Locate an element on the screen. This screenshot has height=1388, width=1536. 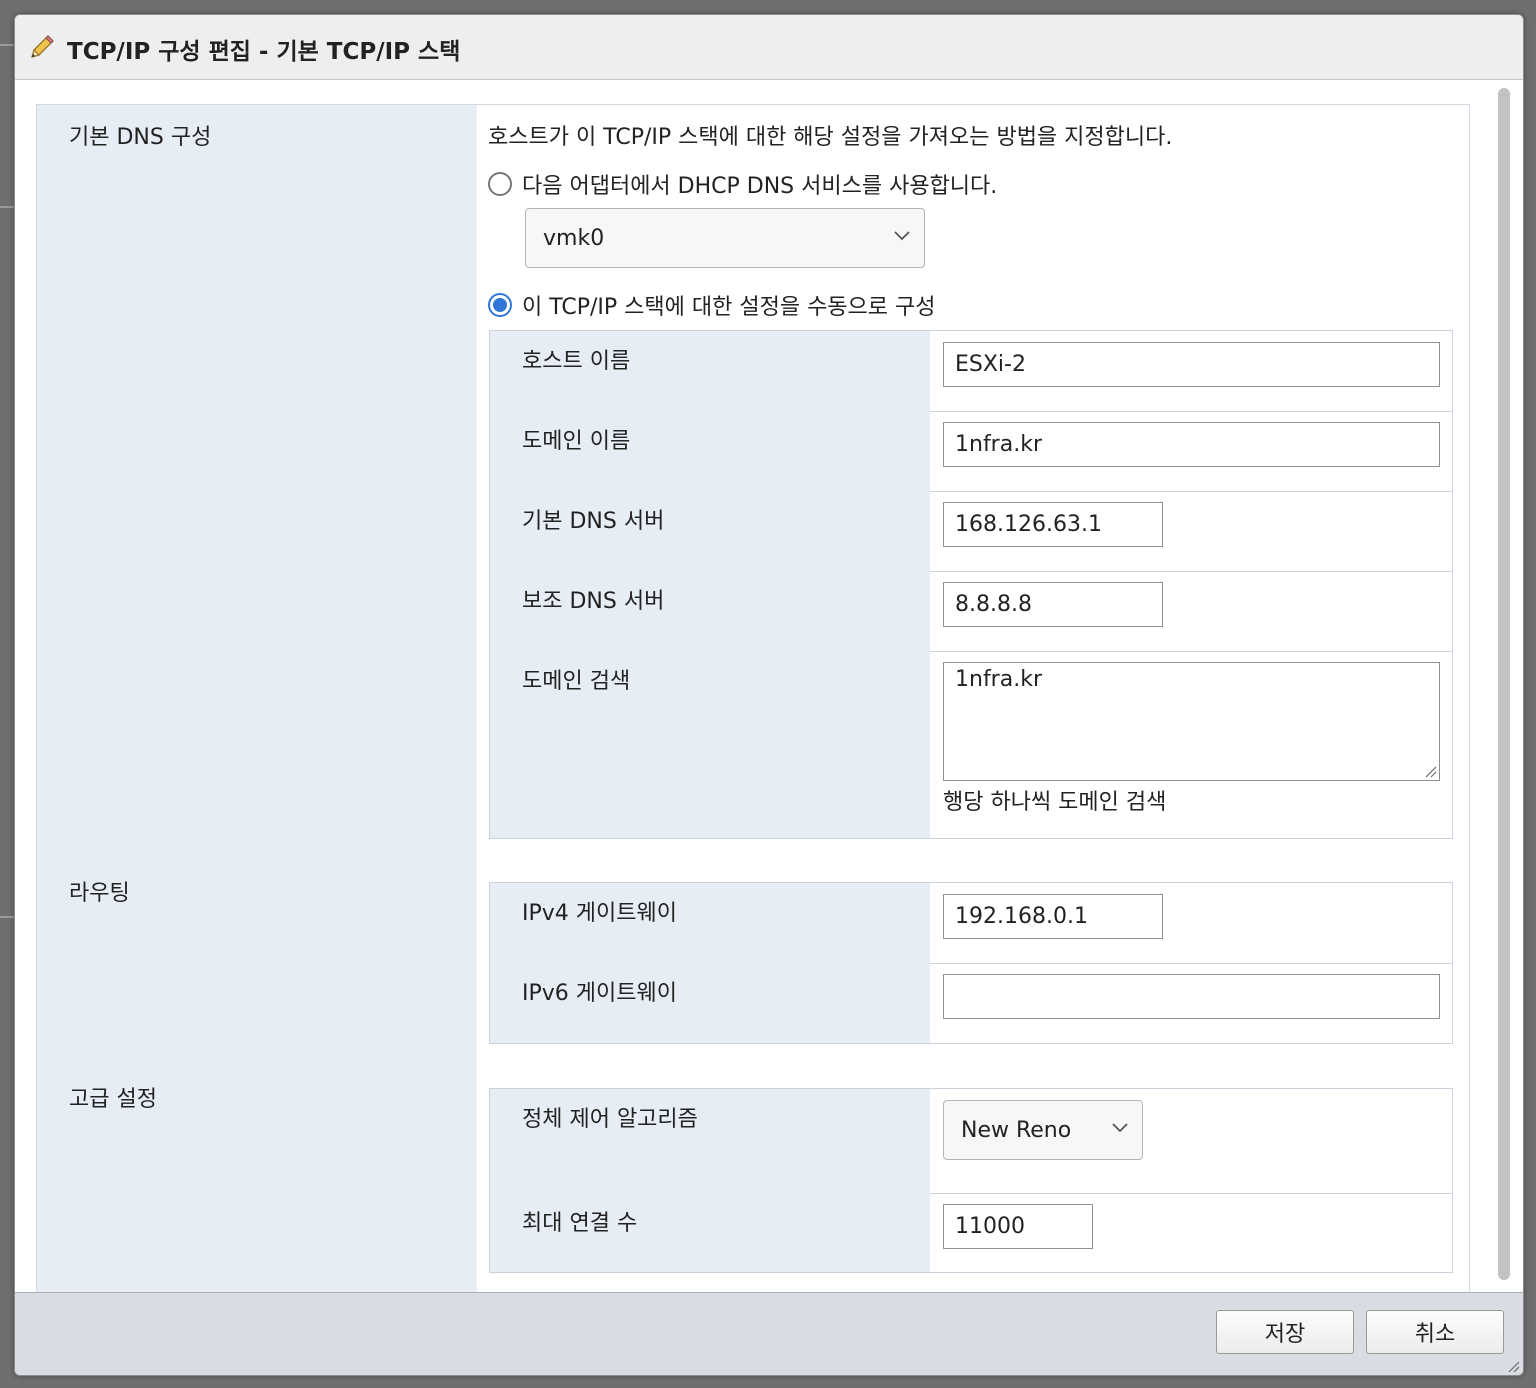
section-label-column: 고급 설정 is located at coordinates (257, 1179).